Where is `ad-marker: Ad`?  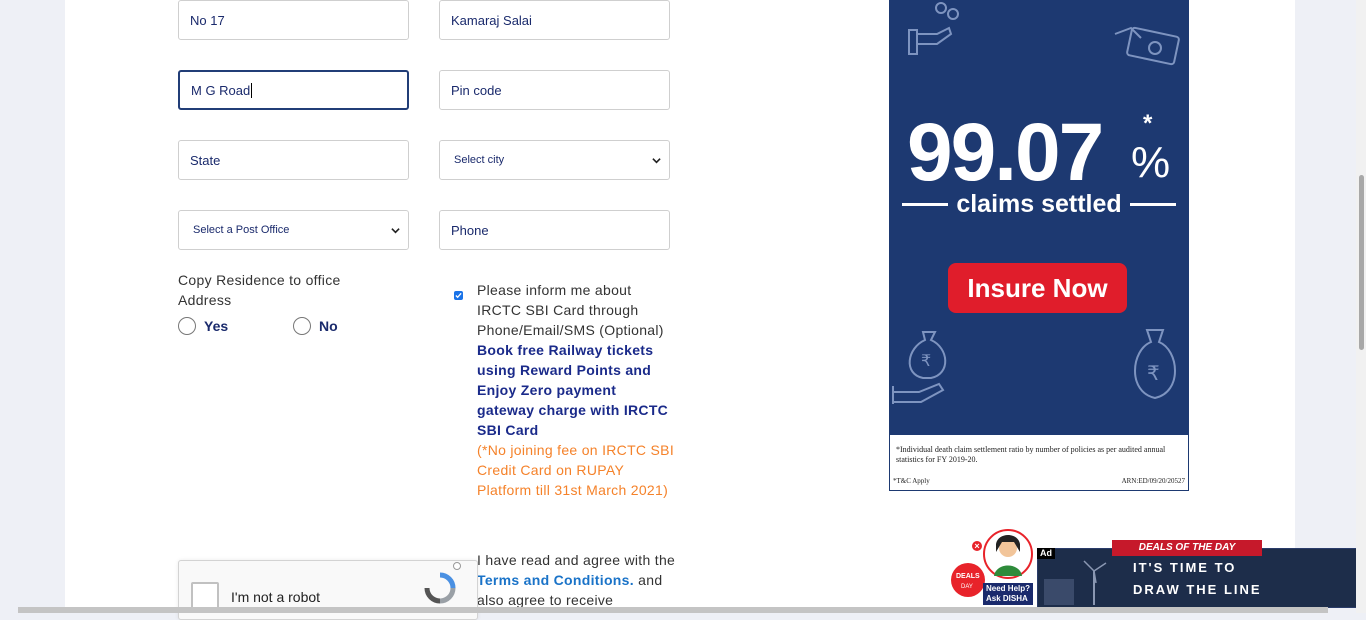 ad-marker: Ad is located at coordinates (1046, 553).